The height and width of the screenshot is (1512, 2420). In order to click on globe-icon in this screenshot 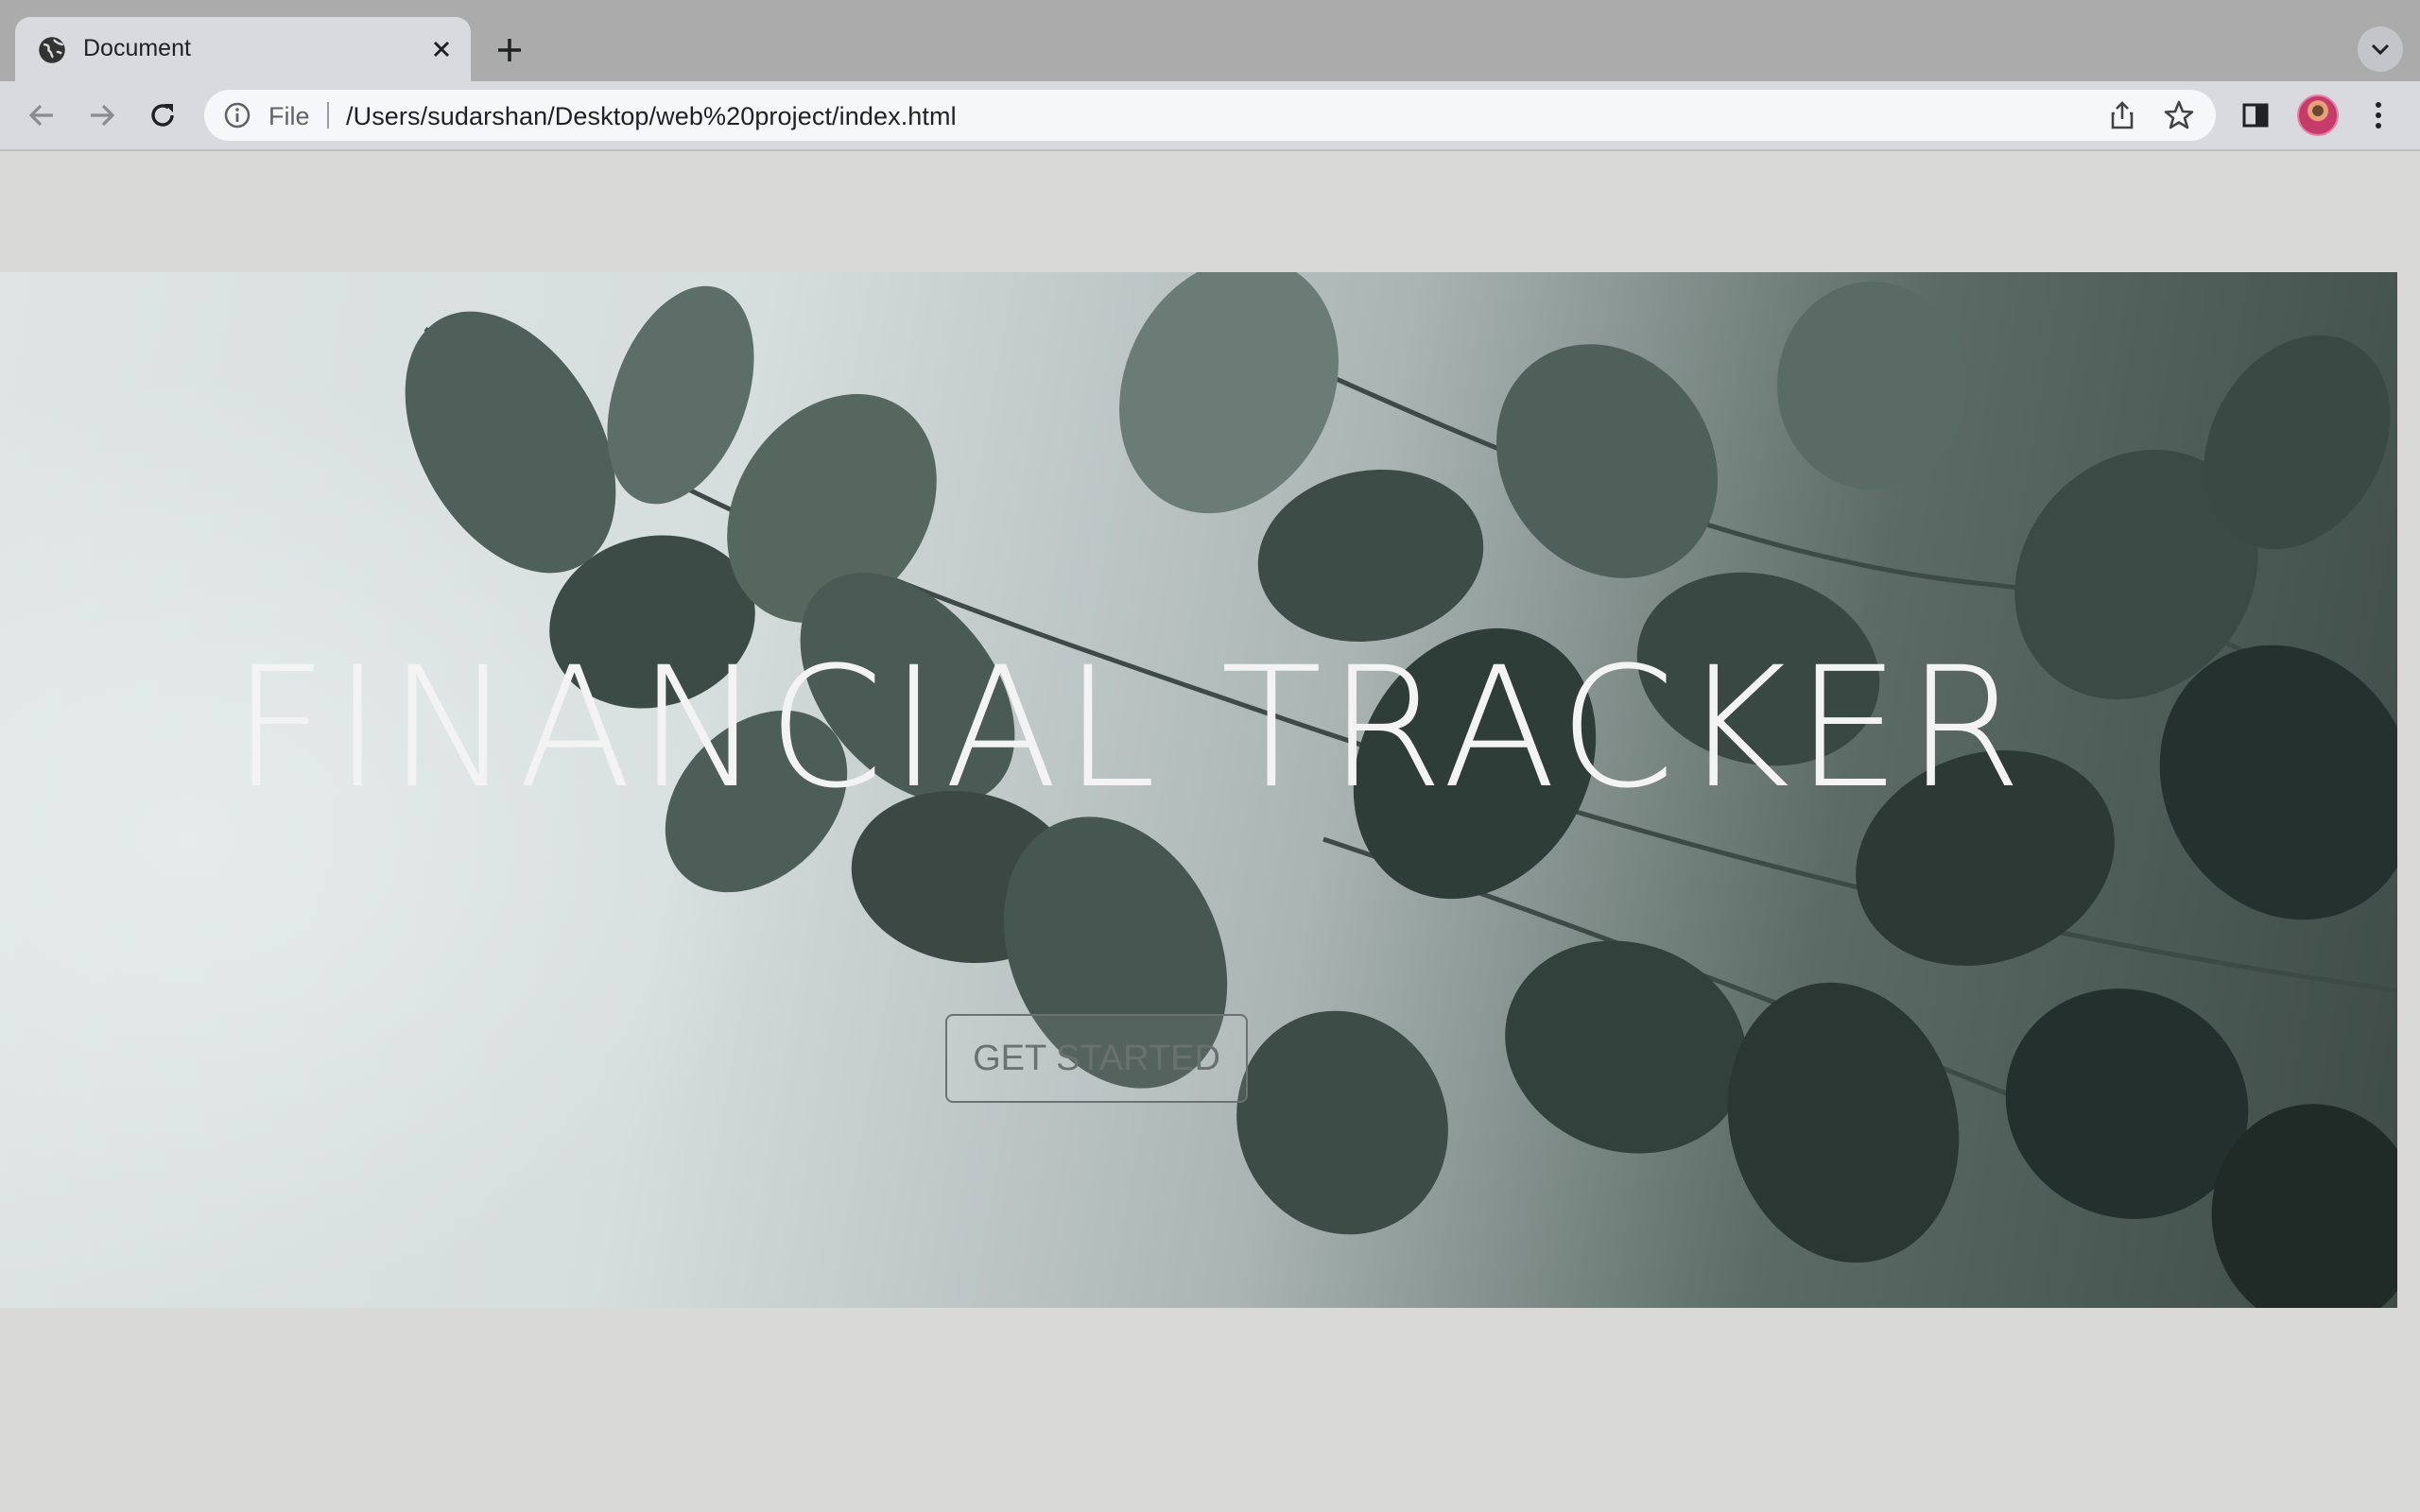, I will do `click(52, 50)`.